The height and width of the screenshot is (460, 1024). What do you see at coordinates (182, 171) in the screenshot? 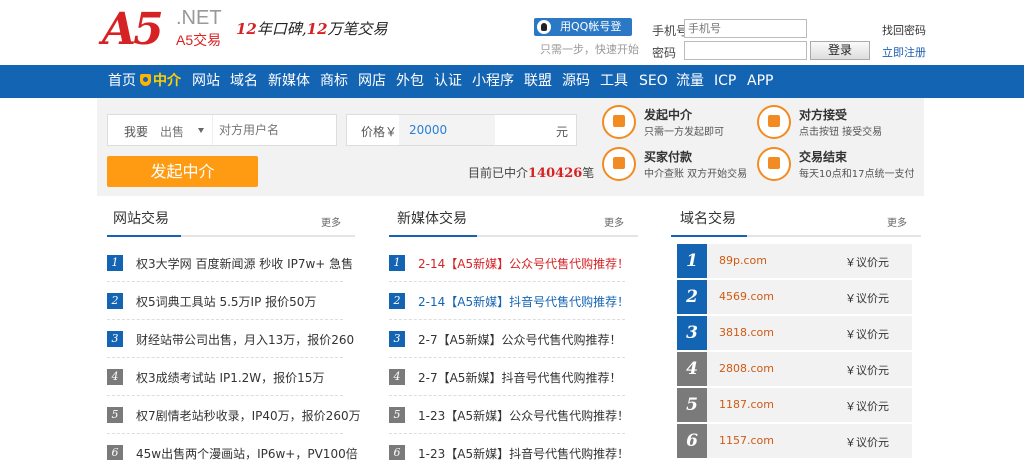
I see `start-escrow-button: 发起中介` at bounding box center [182, 171].